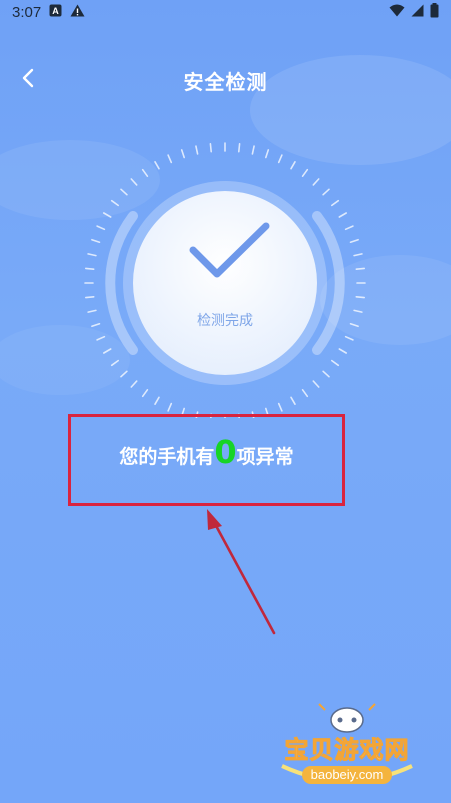 The width and height of the screenshot is (451, 803). Describe the element at coordinates (347, 775) in the screenshot. I see `watermark-site: baobeiy.com` at that location.